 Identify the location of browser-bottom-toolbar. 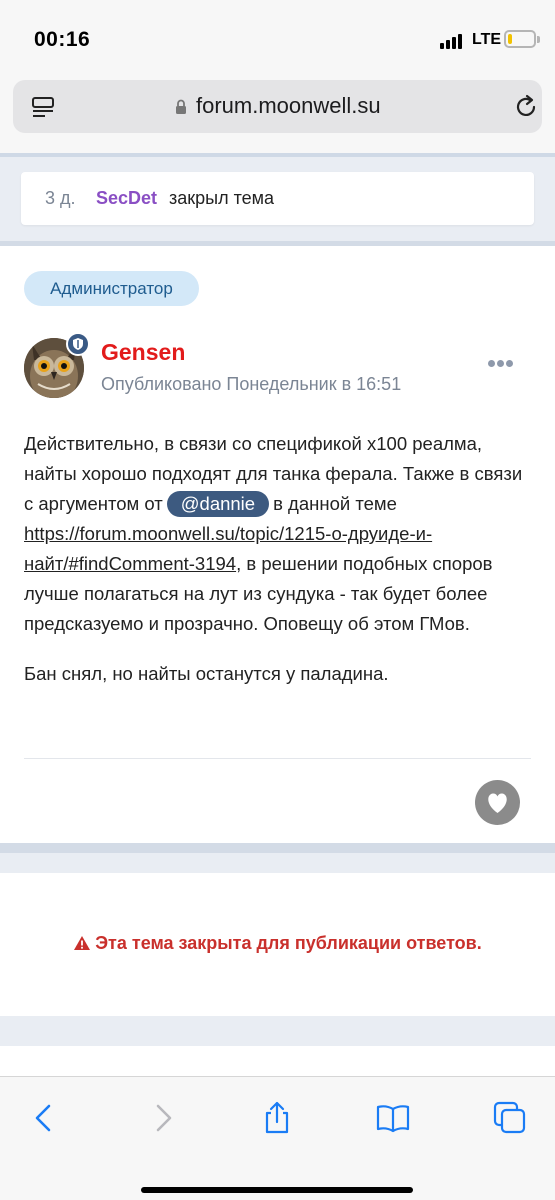
(277, 1138).